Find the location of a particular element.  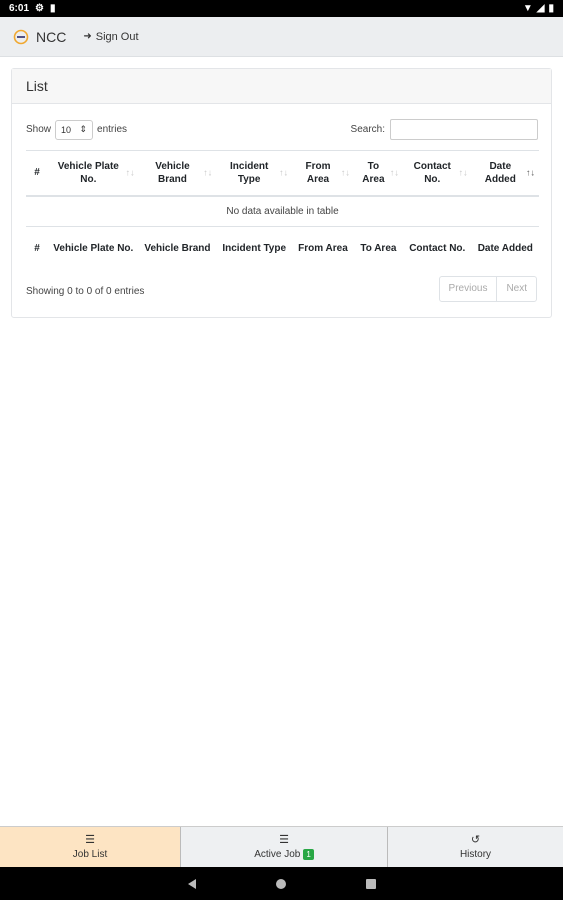

brand-link: NCC is located at coordinates (39, 37).